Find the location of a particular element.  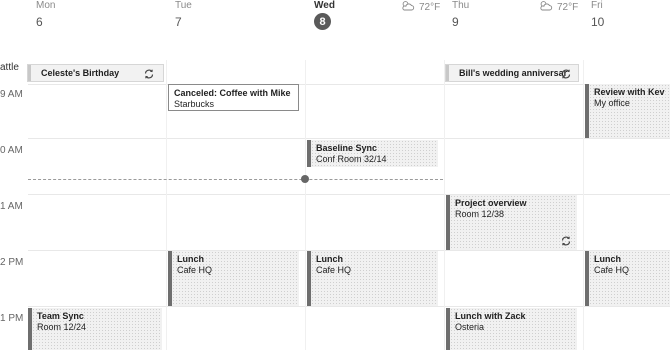

allday-event: Bill's wedding anniversar is located at coordinates (512, 73).